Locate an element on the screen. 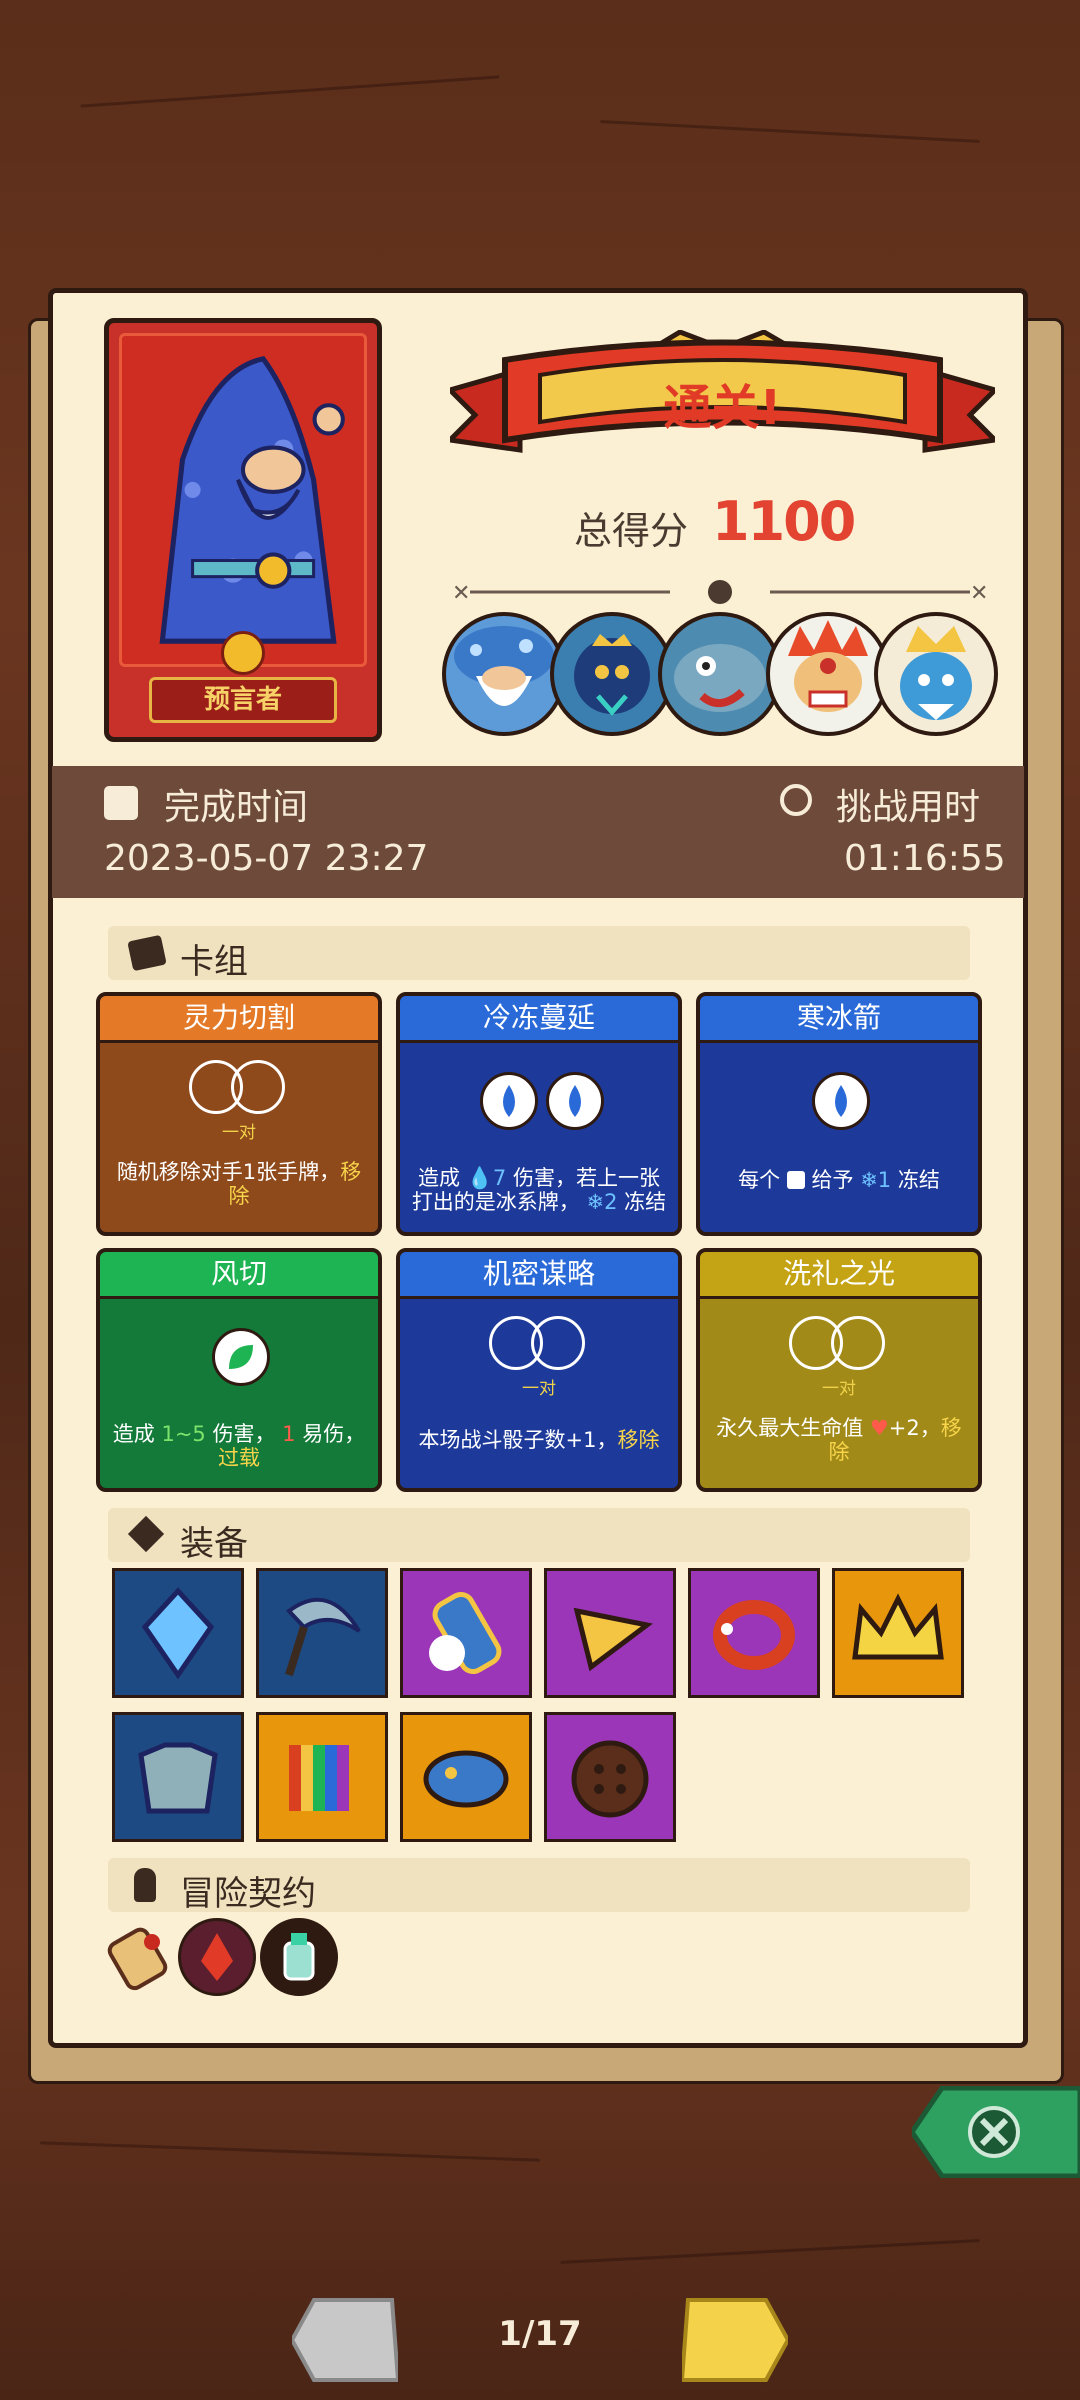  victory-ribbon: 通关! is located at coordinates (722, 404).